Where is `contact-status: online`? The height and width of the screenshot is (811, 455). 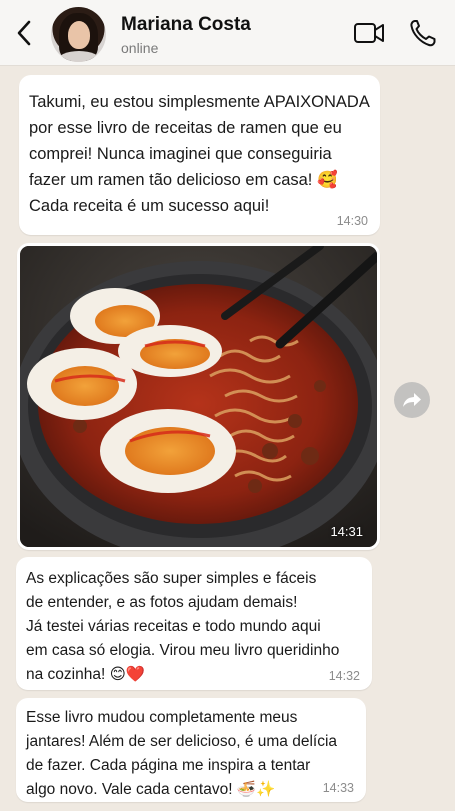
contact-status: online is located at coordinates (140, 48).